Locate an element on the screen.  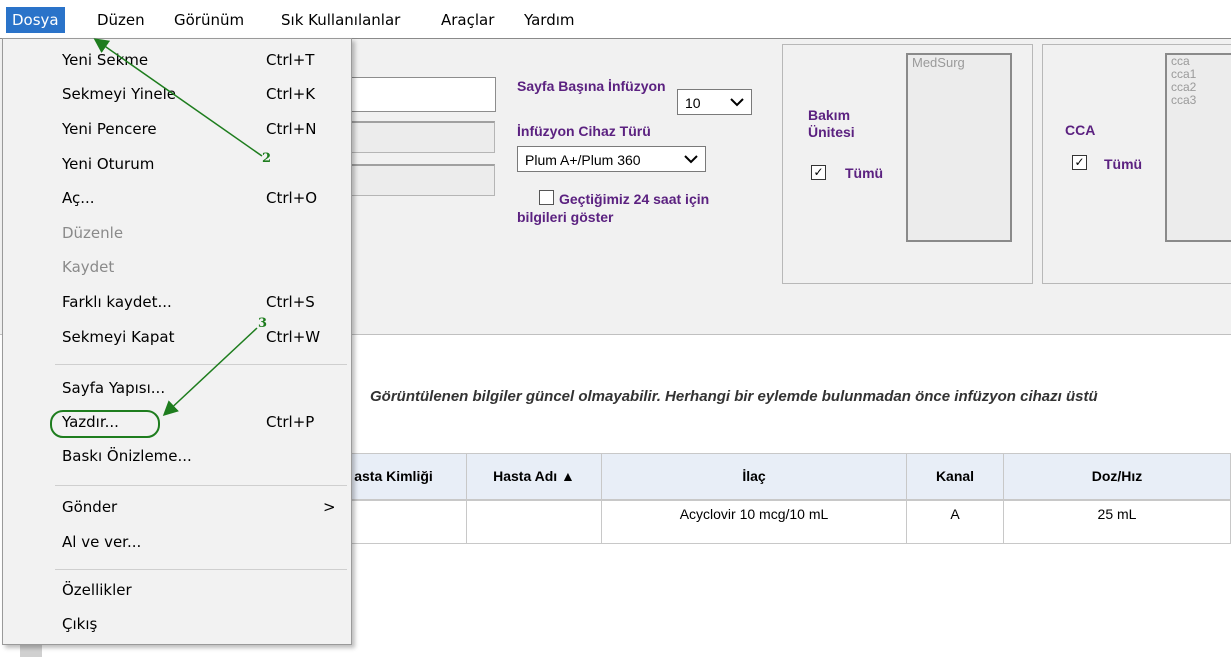
menu-item-shortcut: Ctrl+T is located at coordinates (290, 60).